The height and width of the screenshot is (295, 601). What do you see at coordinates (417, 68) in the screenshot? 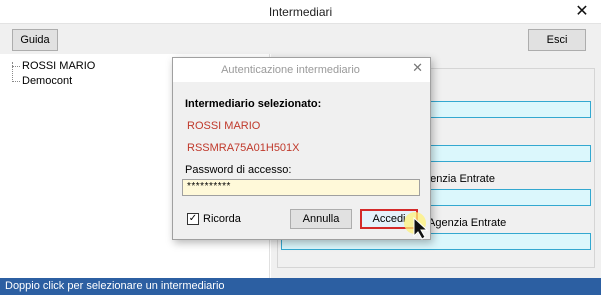
I see `dialog-close-icon: ✕` at bounding box center [417, 68].